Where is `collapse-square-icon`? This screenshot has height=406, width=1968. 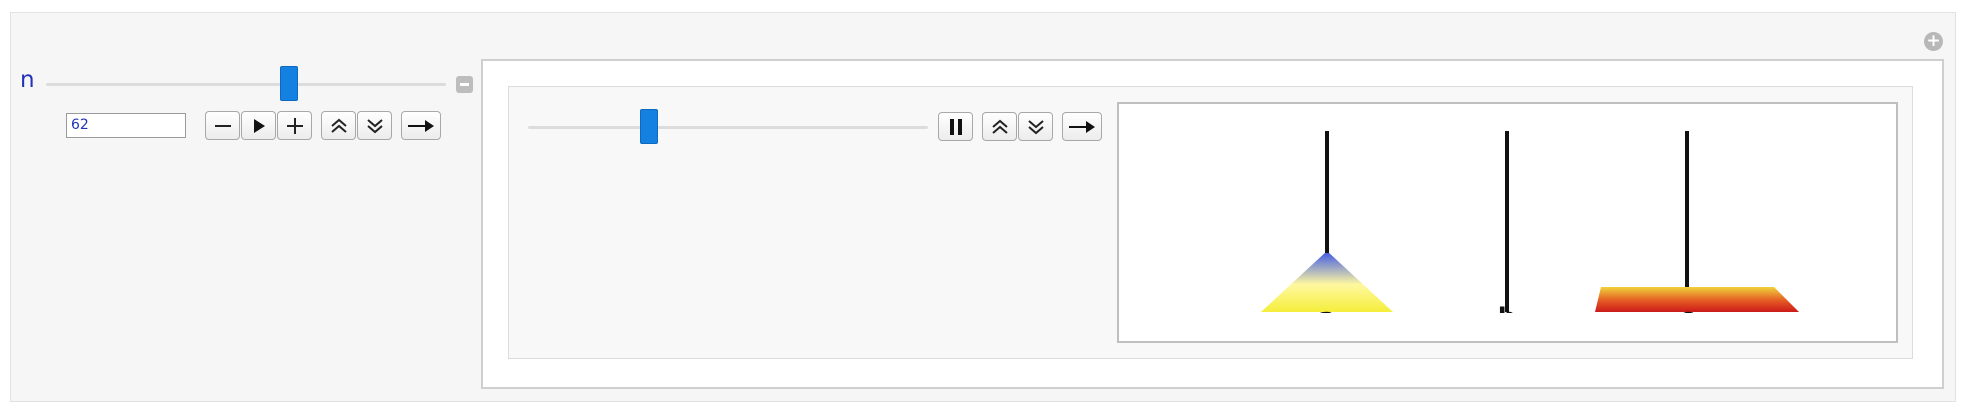
collapse-square-icon is located at coordinates (464, 84).